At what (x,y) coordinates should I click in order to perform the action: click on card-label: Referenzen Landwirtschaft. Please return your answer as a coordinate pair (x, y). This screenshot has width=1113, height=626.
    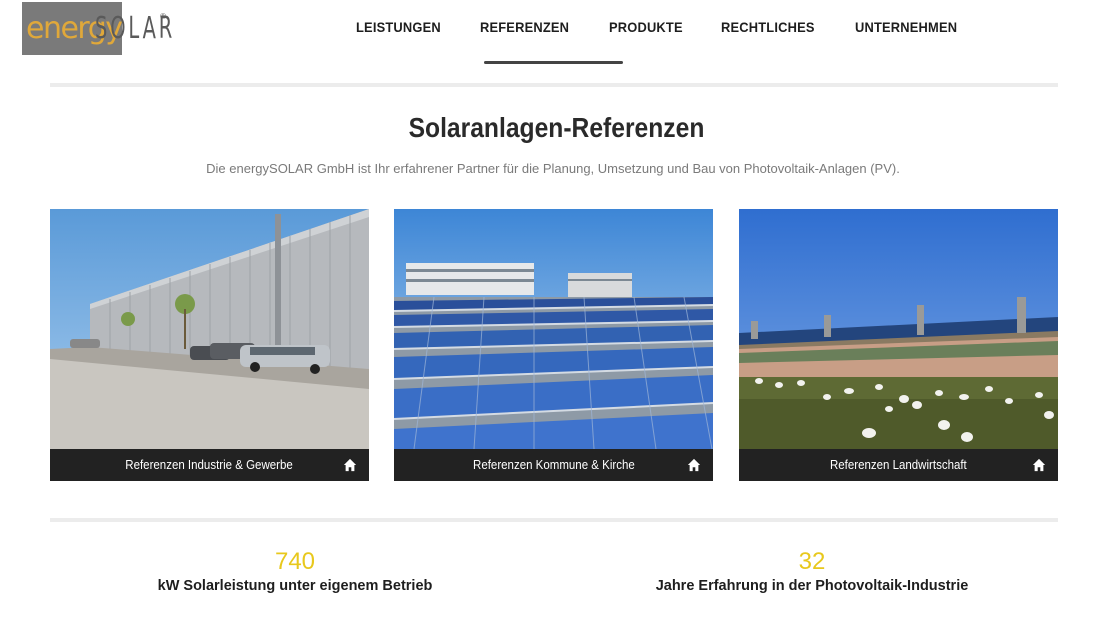
    Looking at the image, I should click on (898, 465).